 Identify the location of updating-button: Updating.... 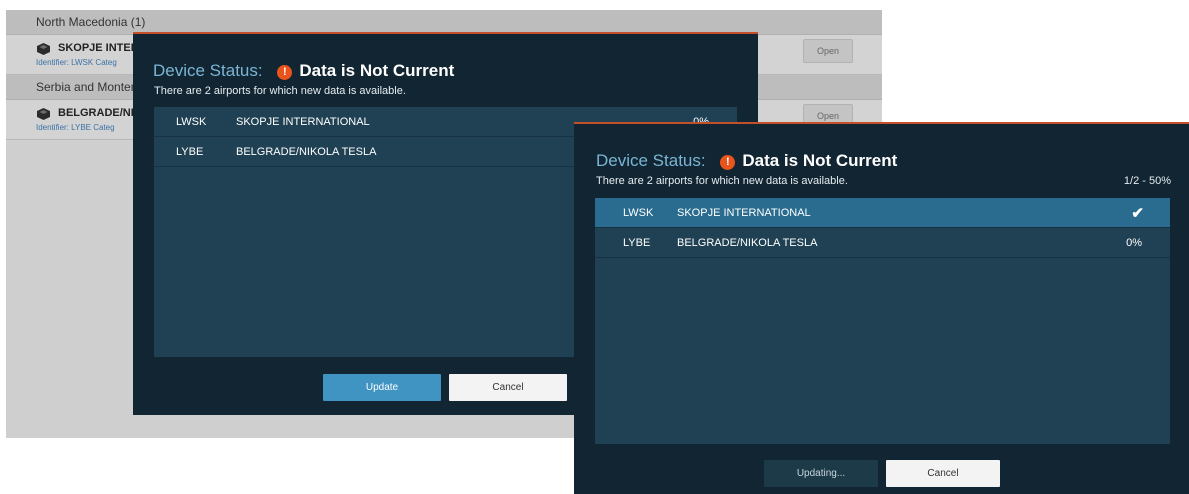
(821, 473).